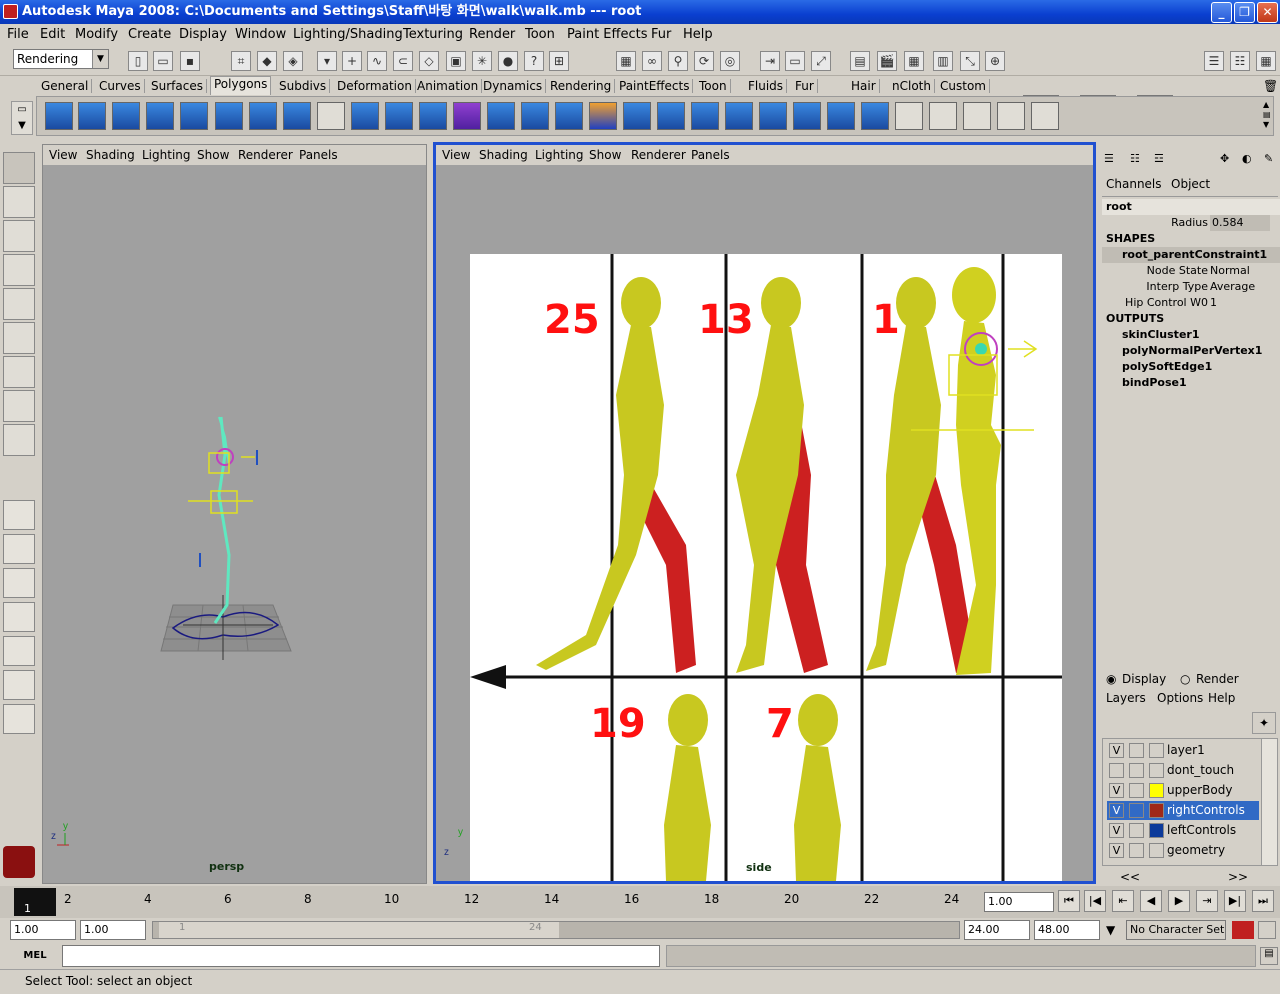 Image resolution: width=1280 pixels, height=994 pixels. What do you see at coordinates (1185, 679) in the screenshot?
I see `render-radio: ○` at bounding box center [1185, 679].